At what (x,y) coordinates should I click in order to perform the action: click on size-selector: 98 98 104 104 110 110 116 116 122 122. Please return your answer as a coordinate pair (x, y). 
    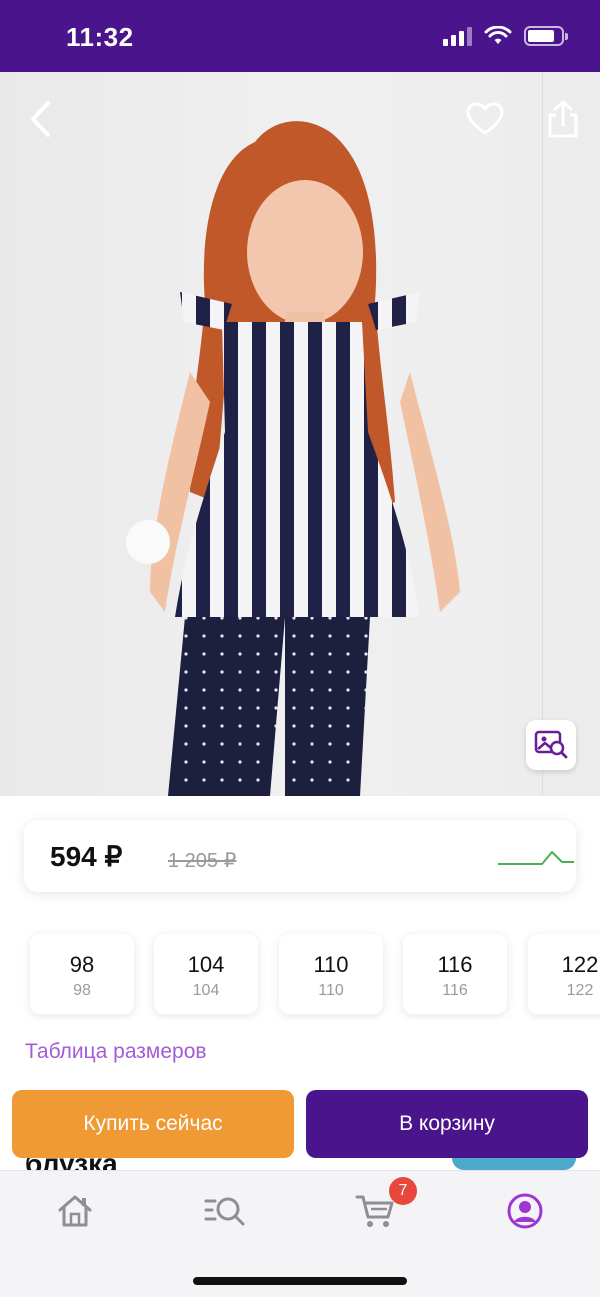
    Looking at the image, I should click on (300, 975).